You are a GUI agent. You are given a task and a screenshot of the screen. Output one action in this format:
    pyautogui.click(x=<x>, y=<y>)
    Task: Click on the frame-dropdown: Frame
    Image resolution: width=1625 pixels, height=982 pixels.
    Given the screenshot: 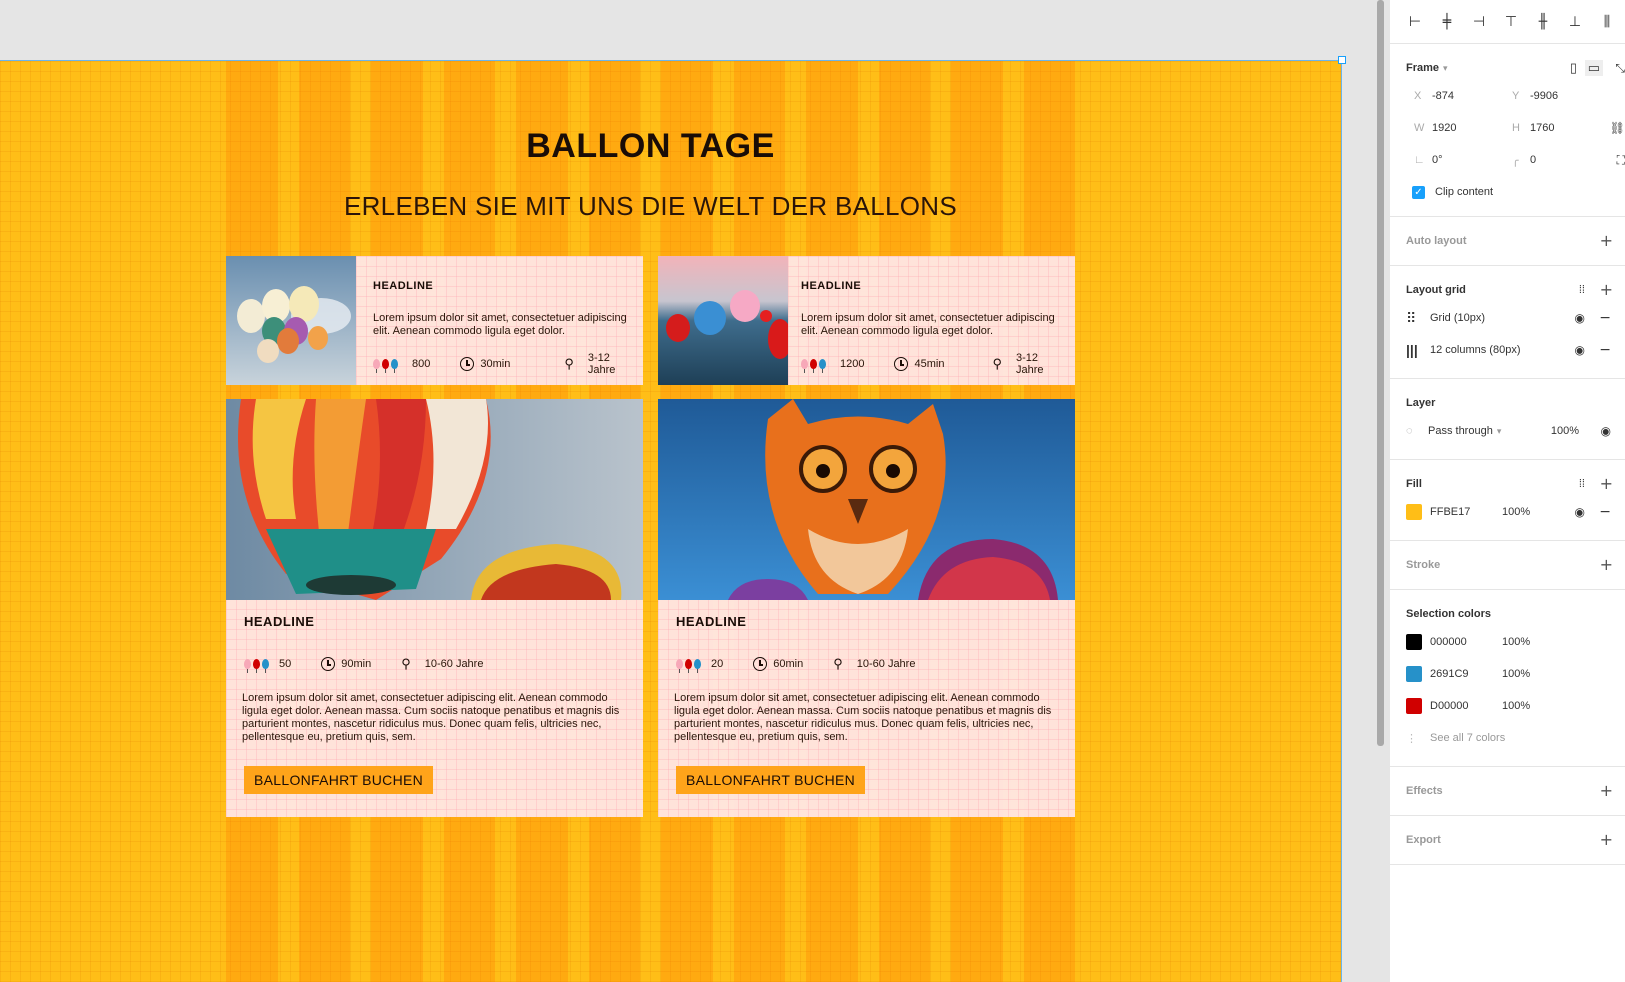 What is the action you would take?
    pyautogui.click(x=1422, y=68)
    